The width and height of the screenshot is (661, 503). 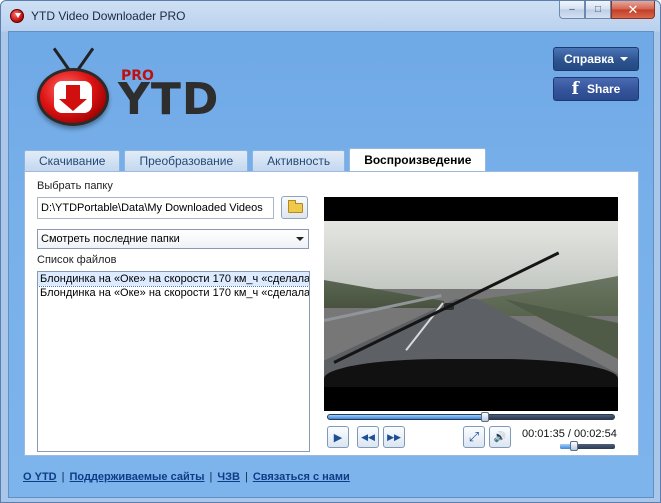 What do you see at coordinates (598, 10) in the screenshot?
I see `maximize-button: □` at bounding box center [598, 10].